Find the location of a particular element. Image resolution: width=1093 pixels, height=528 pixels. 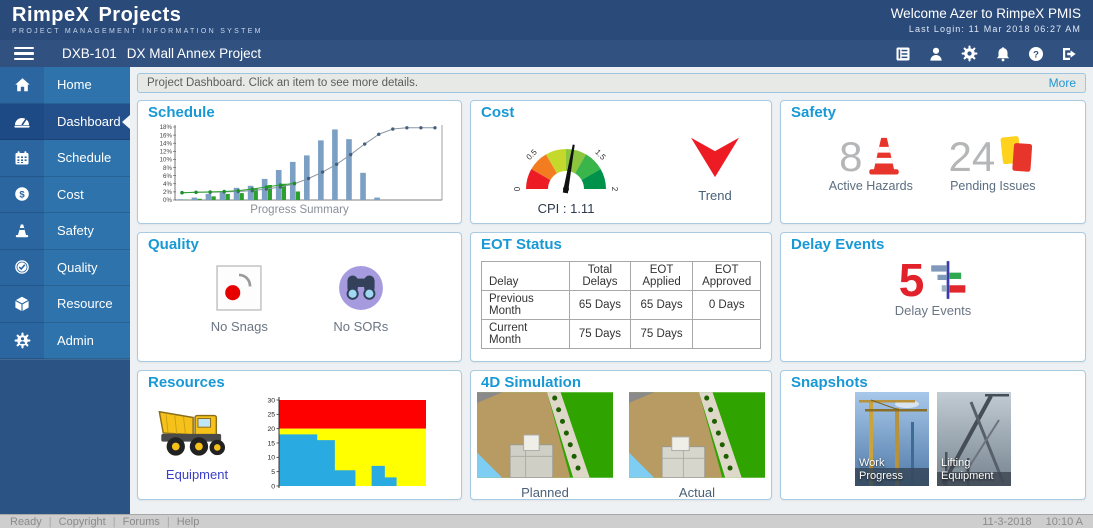

sidebar-item-schedule: Schedule is located at coordinates (65, 158).